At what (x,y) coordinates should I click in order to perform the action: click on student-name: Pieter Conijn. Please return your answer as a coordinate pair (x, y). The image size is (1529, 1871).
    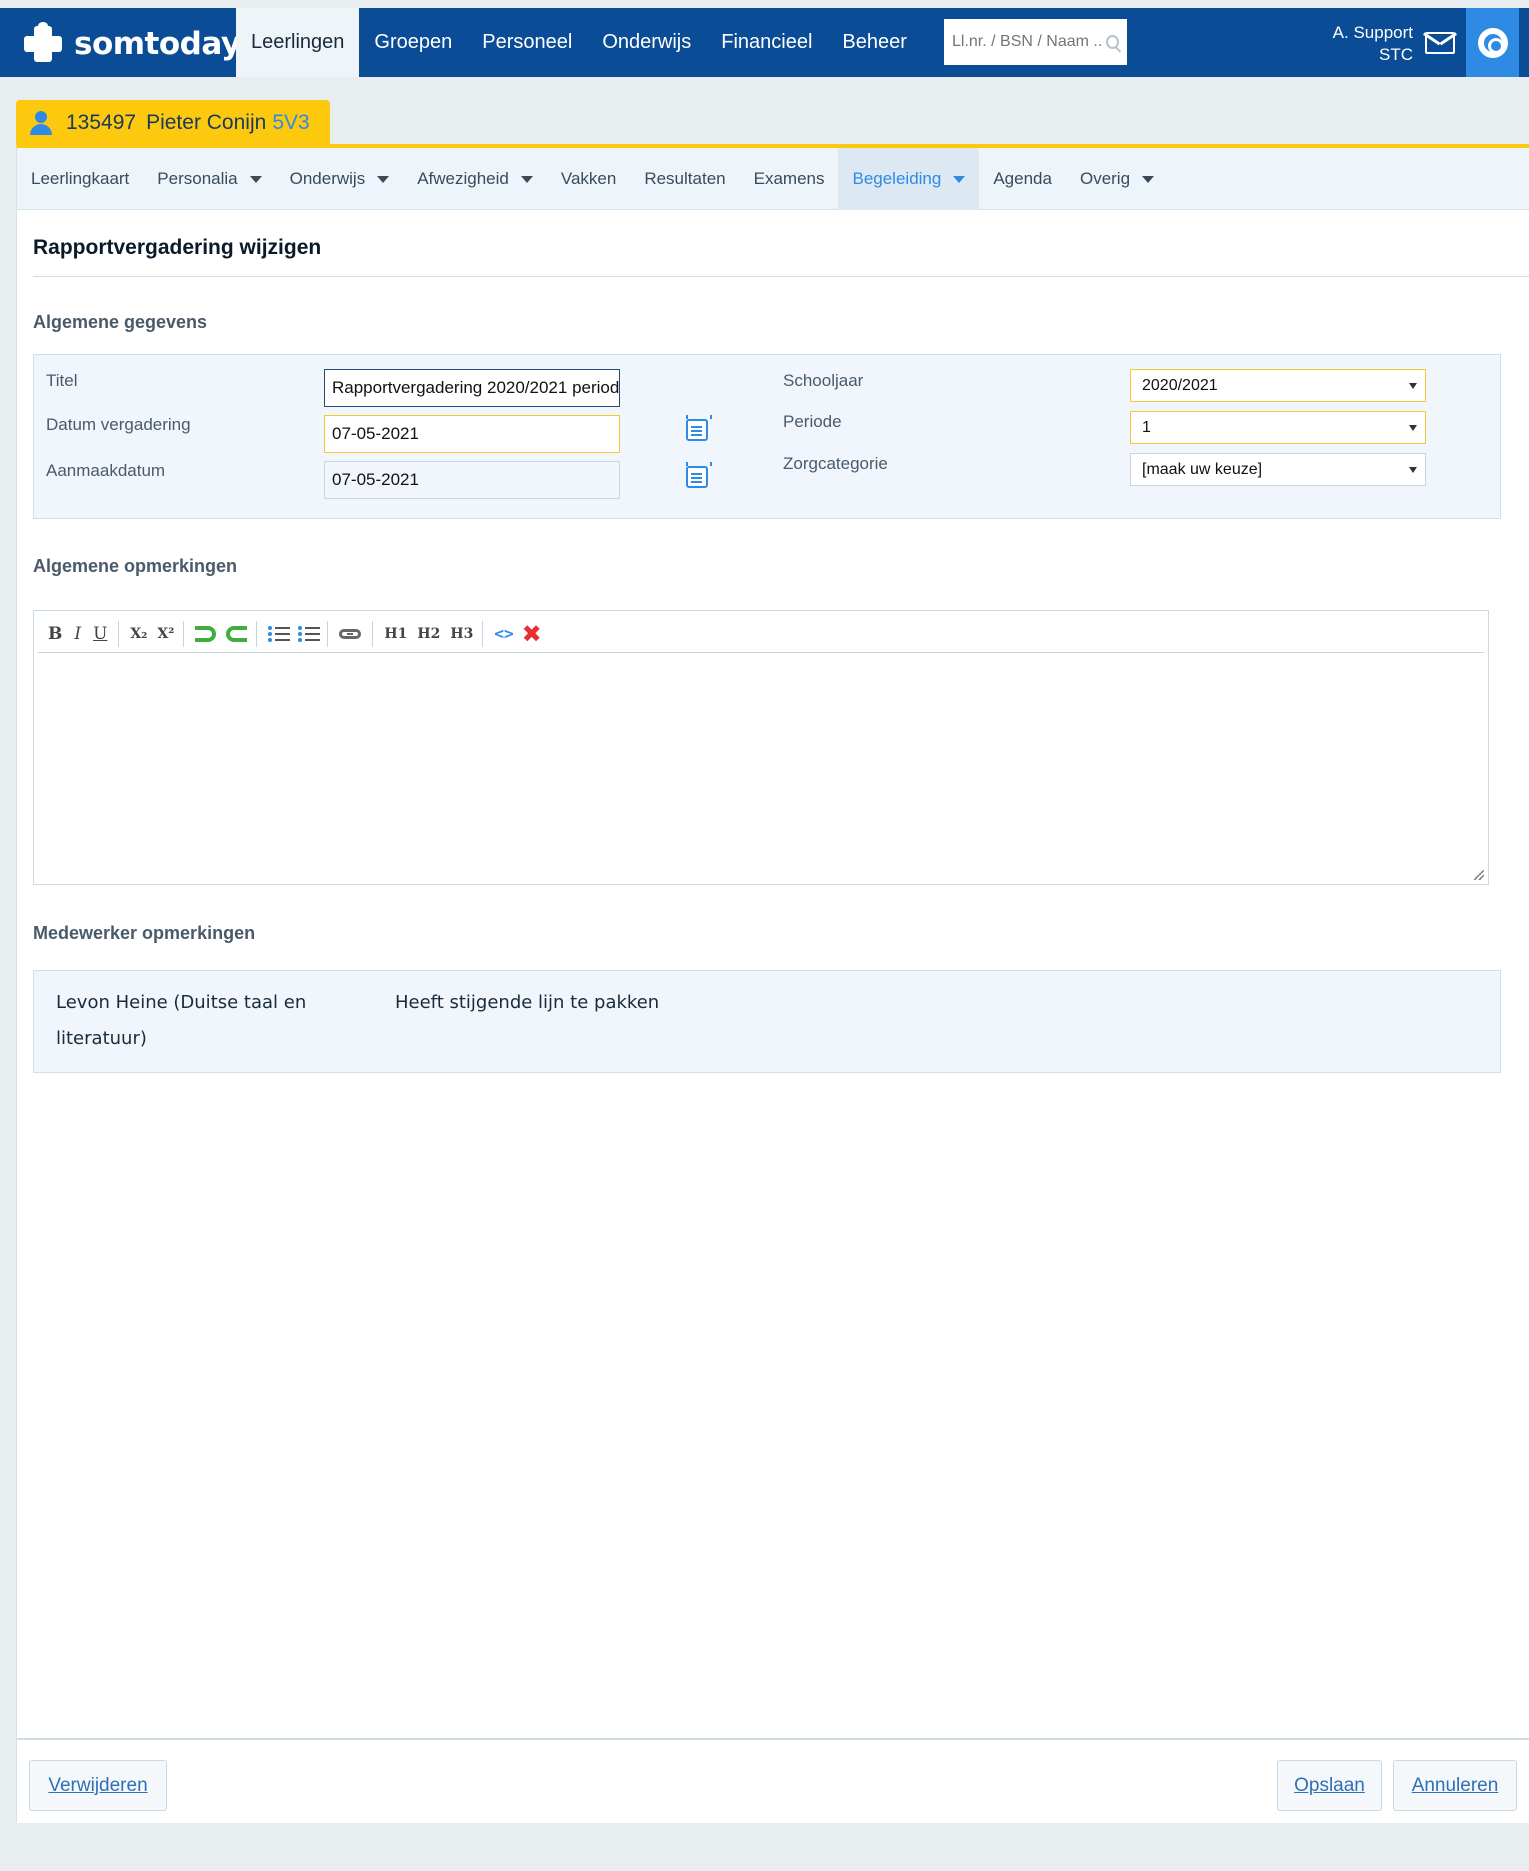
    Looking at the image, I should click on (206, 122).